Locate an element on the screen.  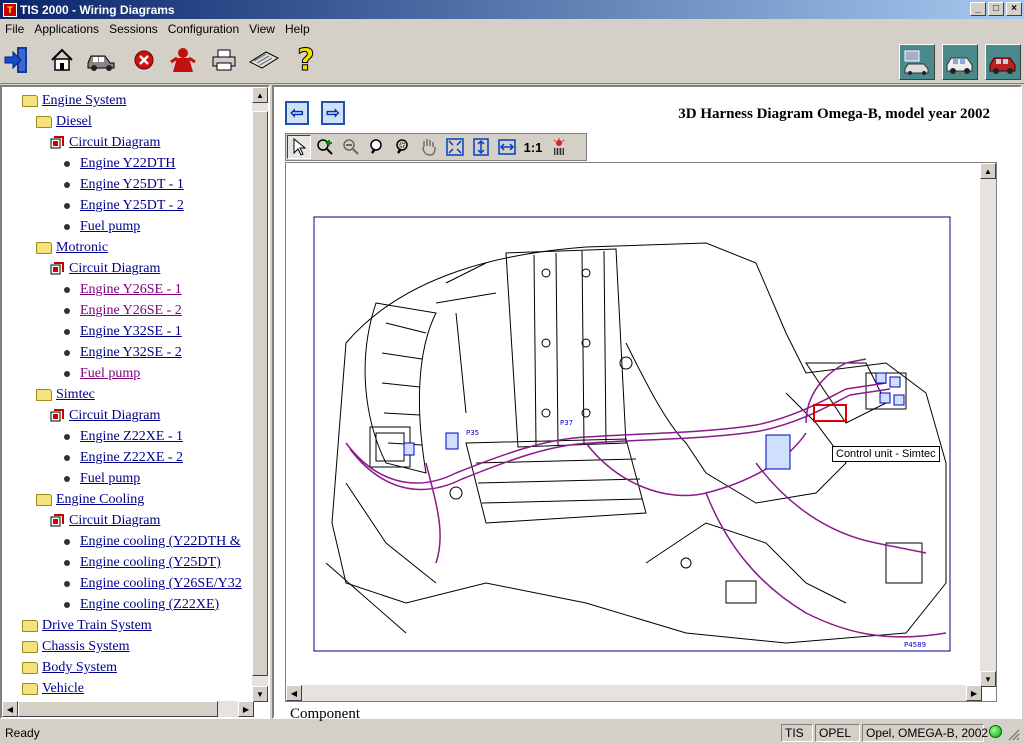
select-arrow-icon is located at coordinates (299, 147).